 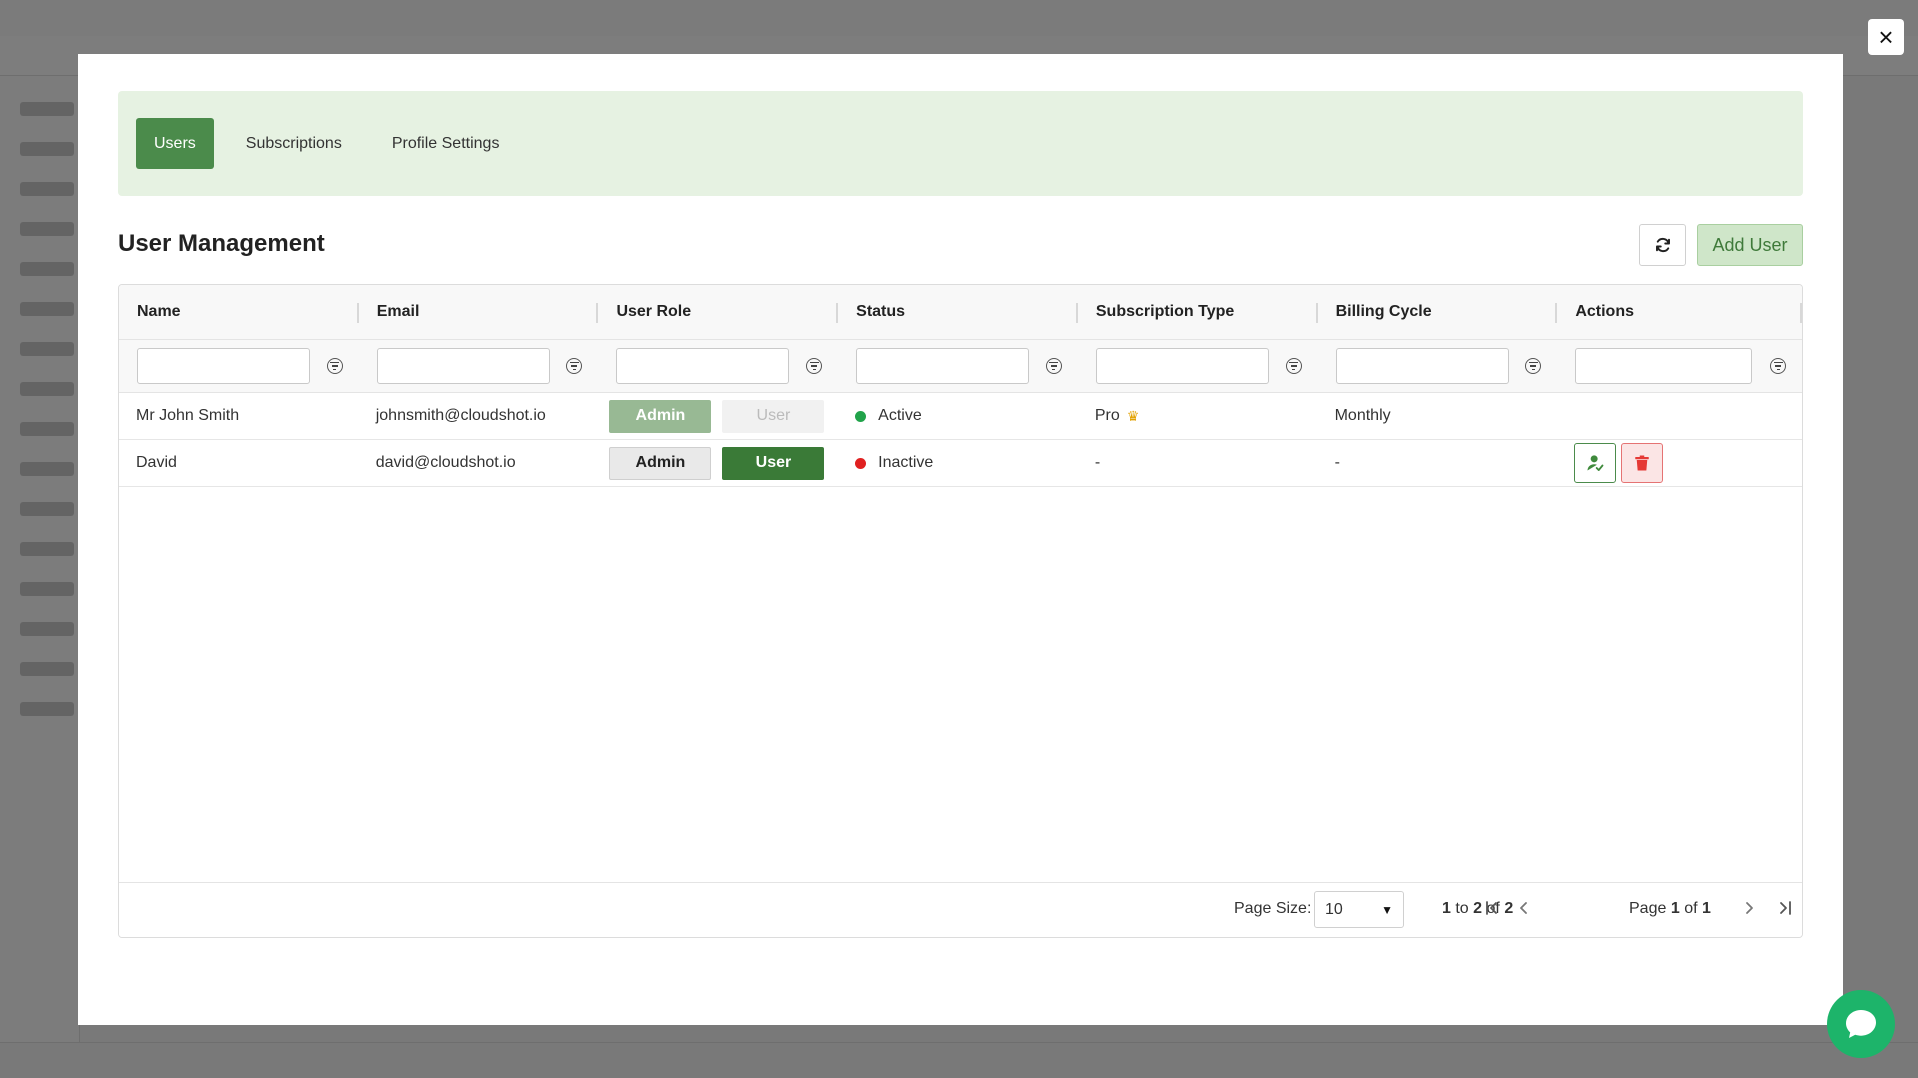 I want to click on column-header-email: Email, so click(x=479, y=312).